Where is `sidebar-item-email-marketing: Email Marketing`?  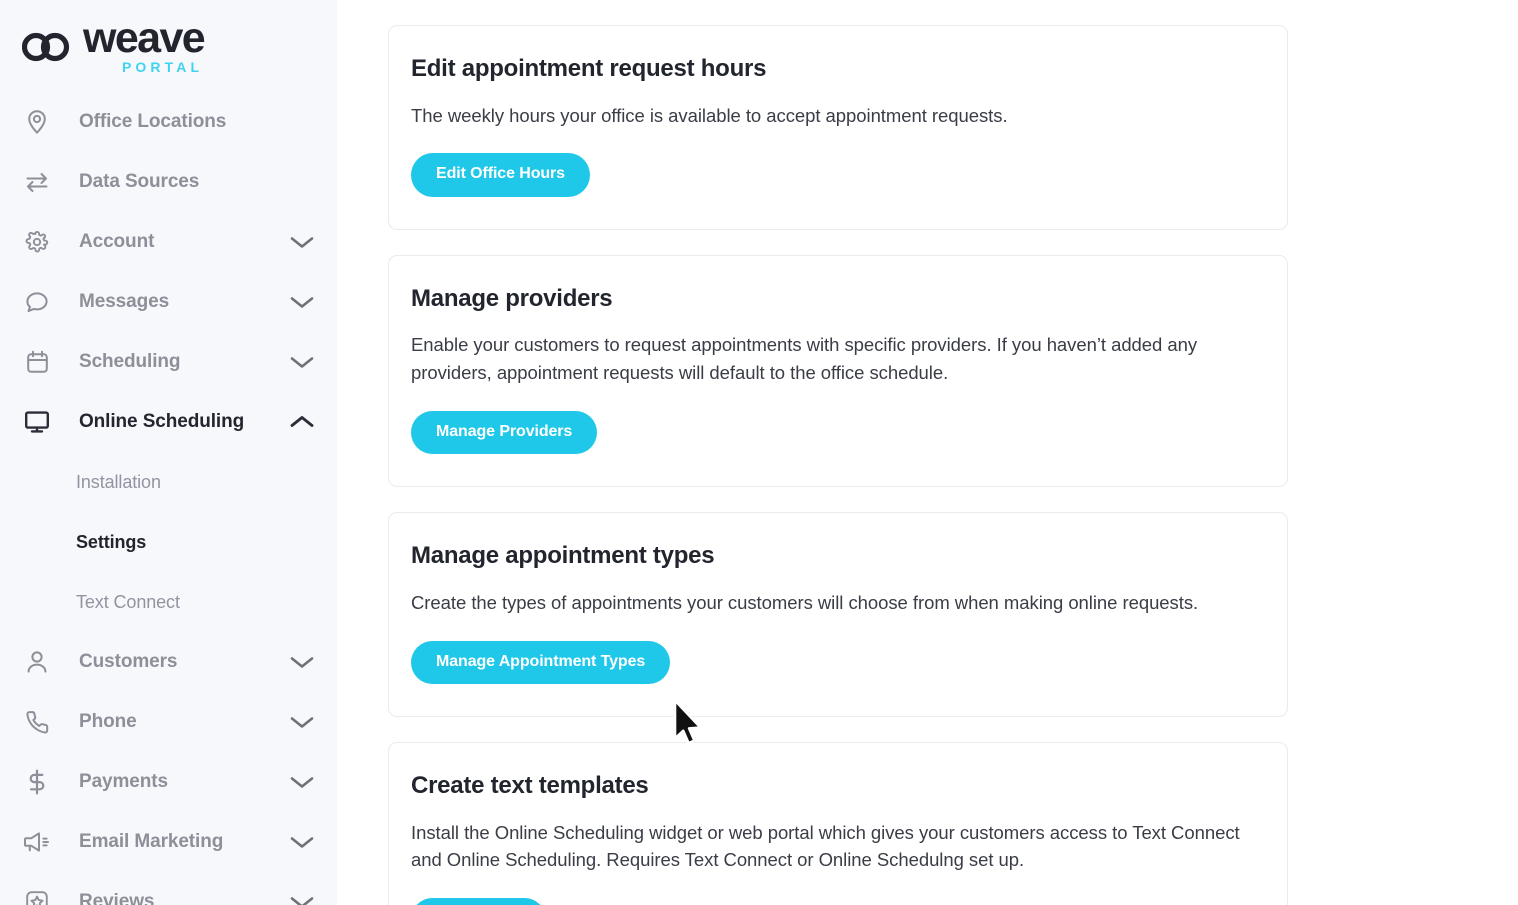
sidebar-item-email-marketing: Email Marketing is located at coordinates (168, 842).